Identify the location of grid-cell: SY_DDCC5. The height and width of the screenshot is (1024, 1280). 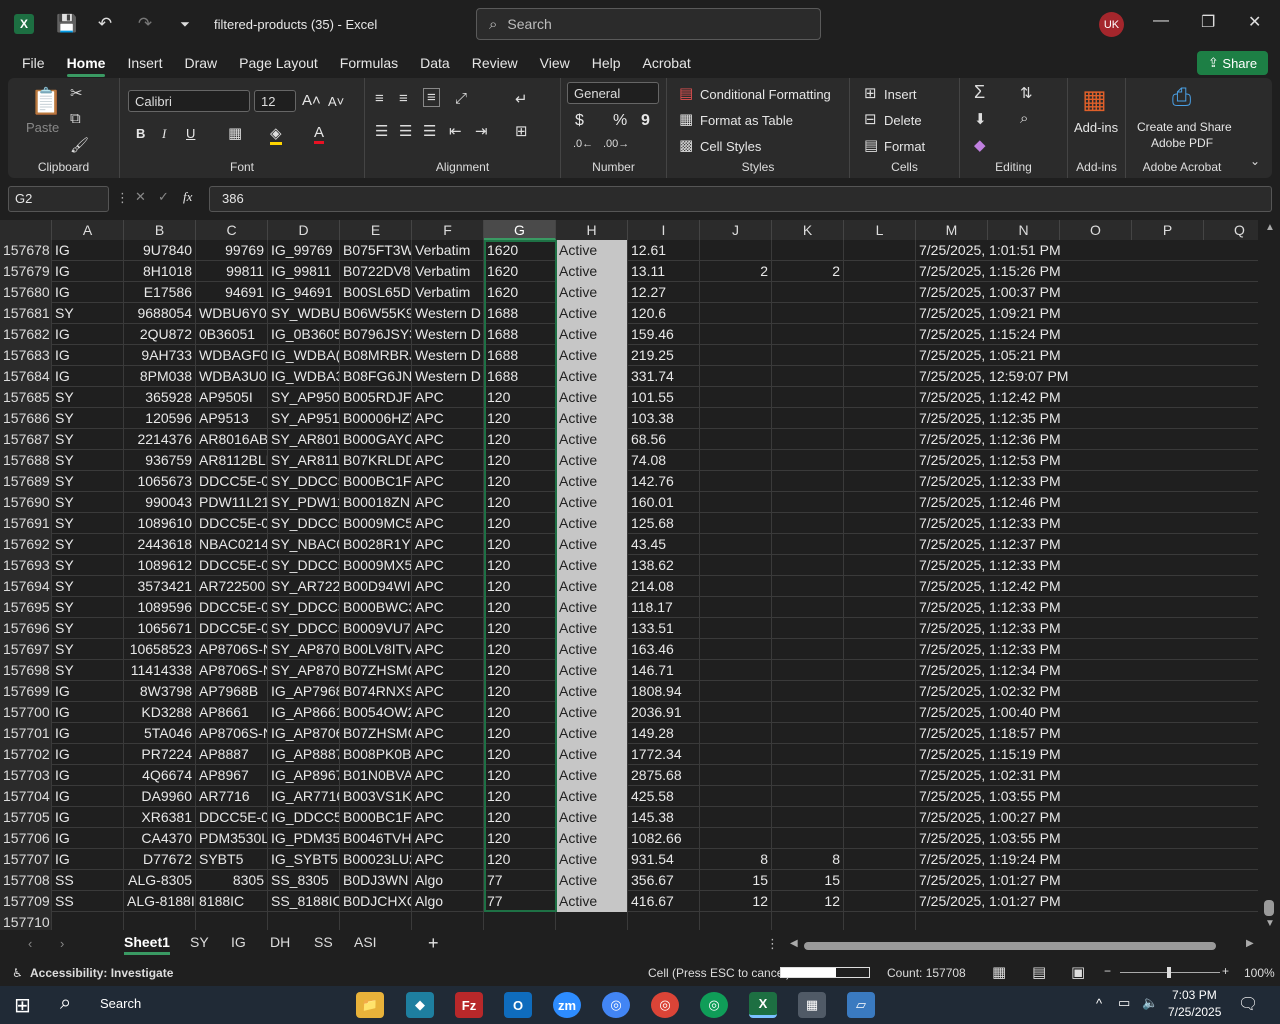
(304, 607).